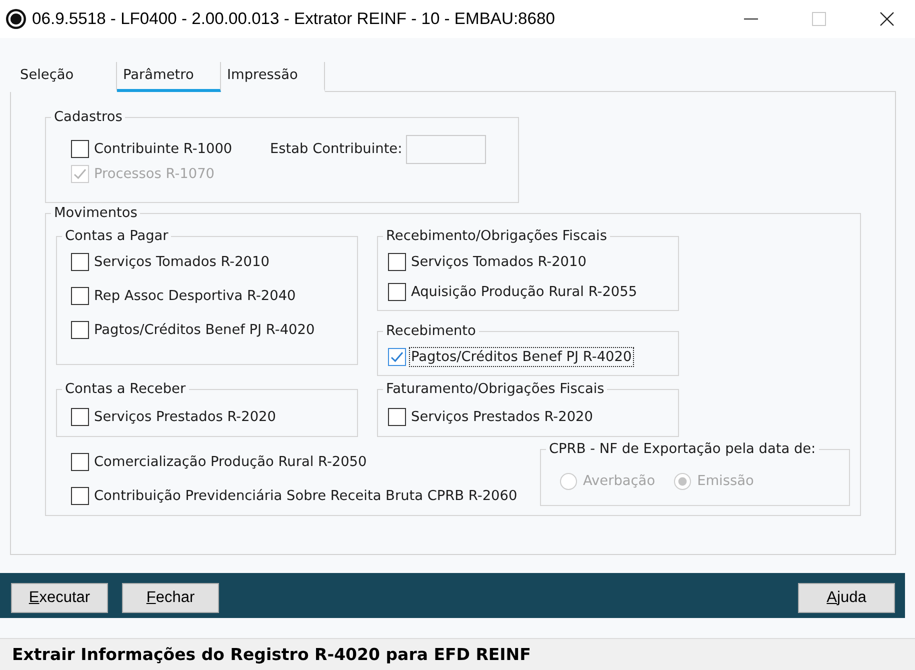  I want to click on field-label: Estab Contribuinte:, so click(336, 149).